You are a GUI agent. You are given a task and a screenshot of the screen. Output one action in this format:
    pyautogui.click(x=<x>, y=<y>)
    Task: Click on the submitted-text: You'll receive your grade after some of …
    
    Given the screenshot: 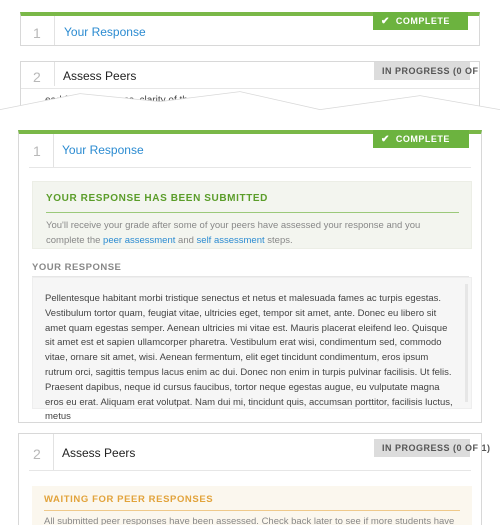 What is the action you would take?
    pyautogui.click(x=252, y=233)
    